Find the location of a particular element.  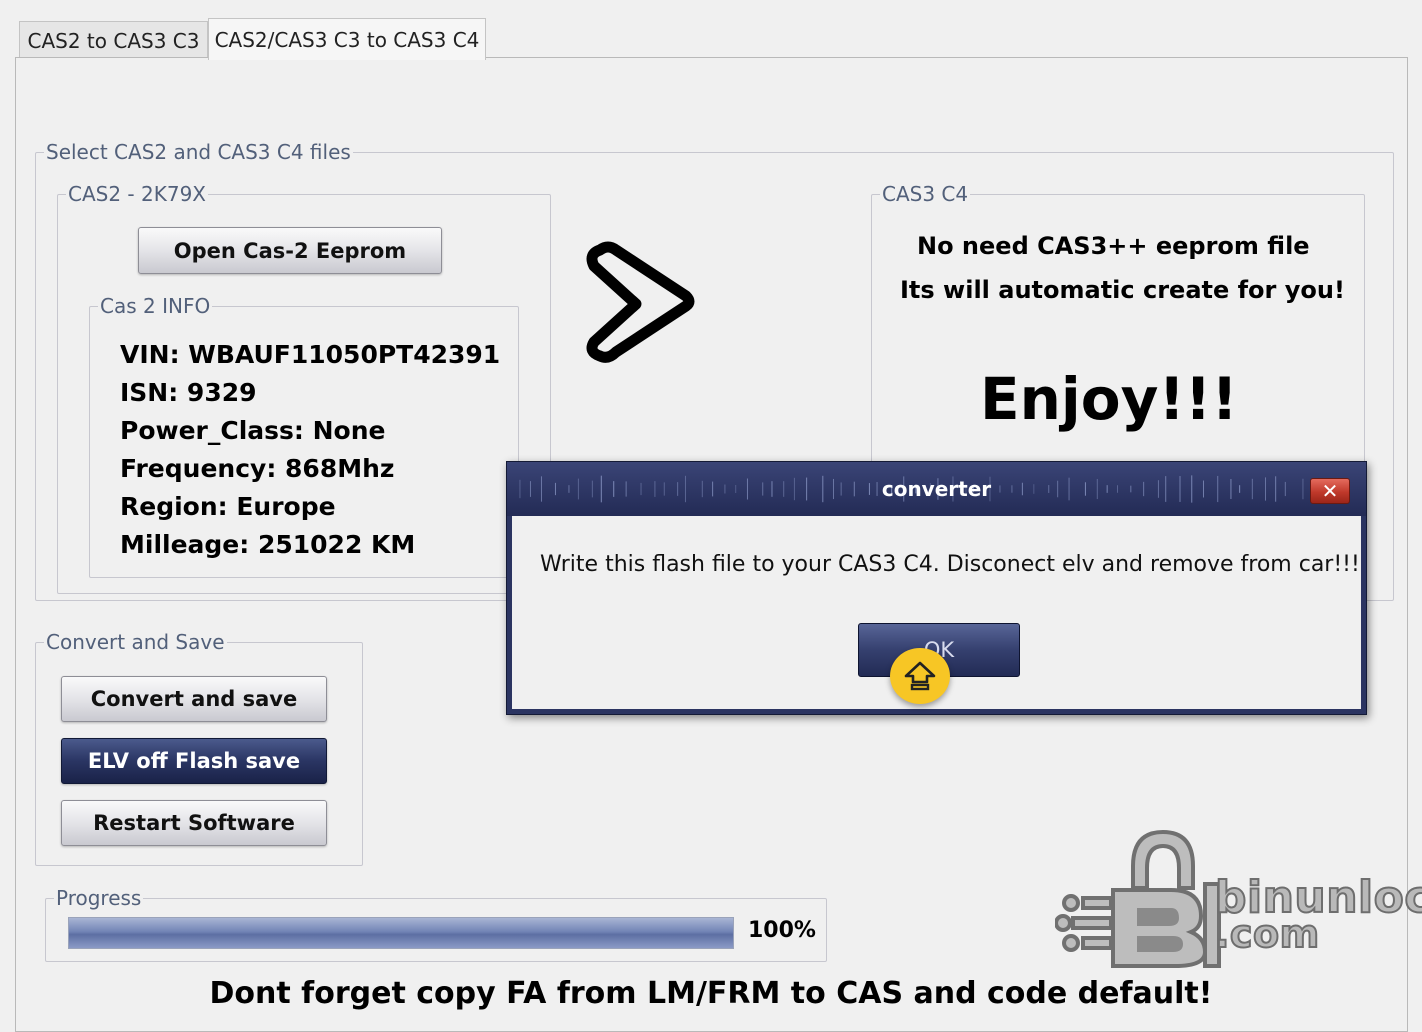

open-cas2-eeprom-label: Open Cas-2 Eeprom is located at coordinates (290, 250).